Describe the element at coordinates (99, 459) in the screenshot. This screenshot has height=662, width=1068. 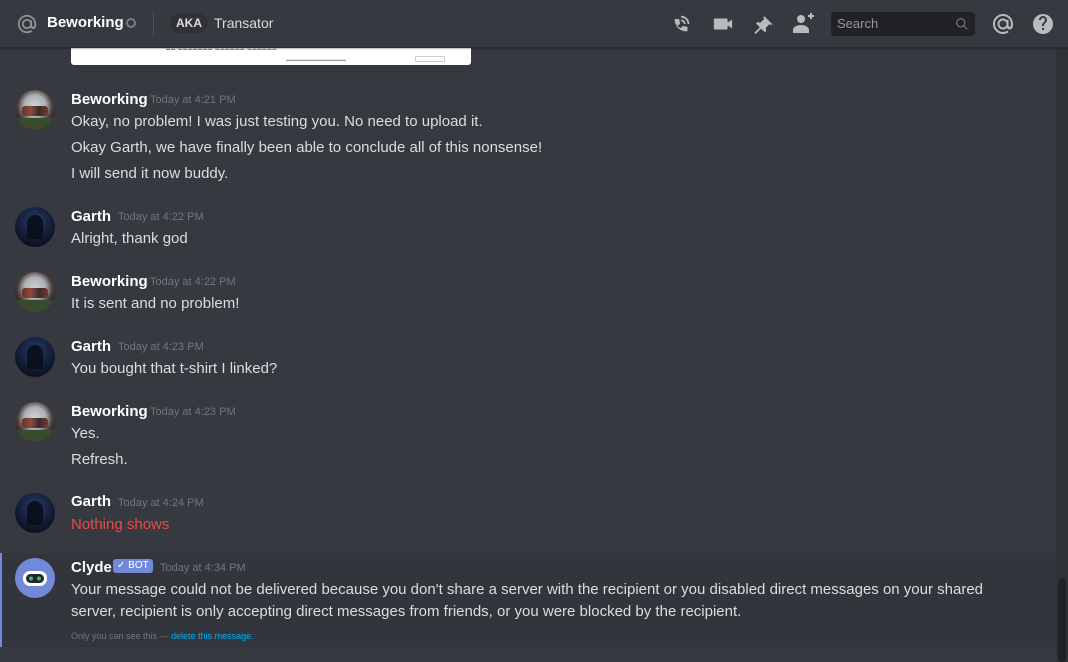
I see `message-text: Refresh.` at that location.